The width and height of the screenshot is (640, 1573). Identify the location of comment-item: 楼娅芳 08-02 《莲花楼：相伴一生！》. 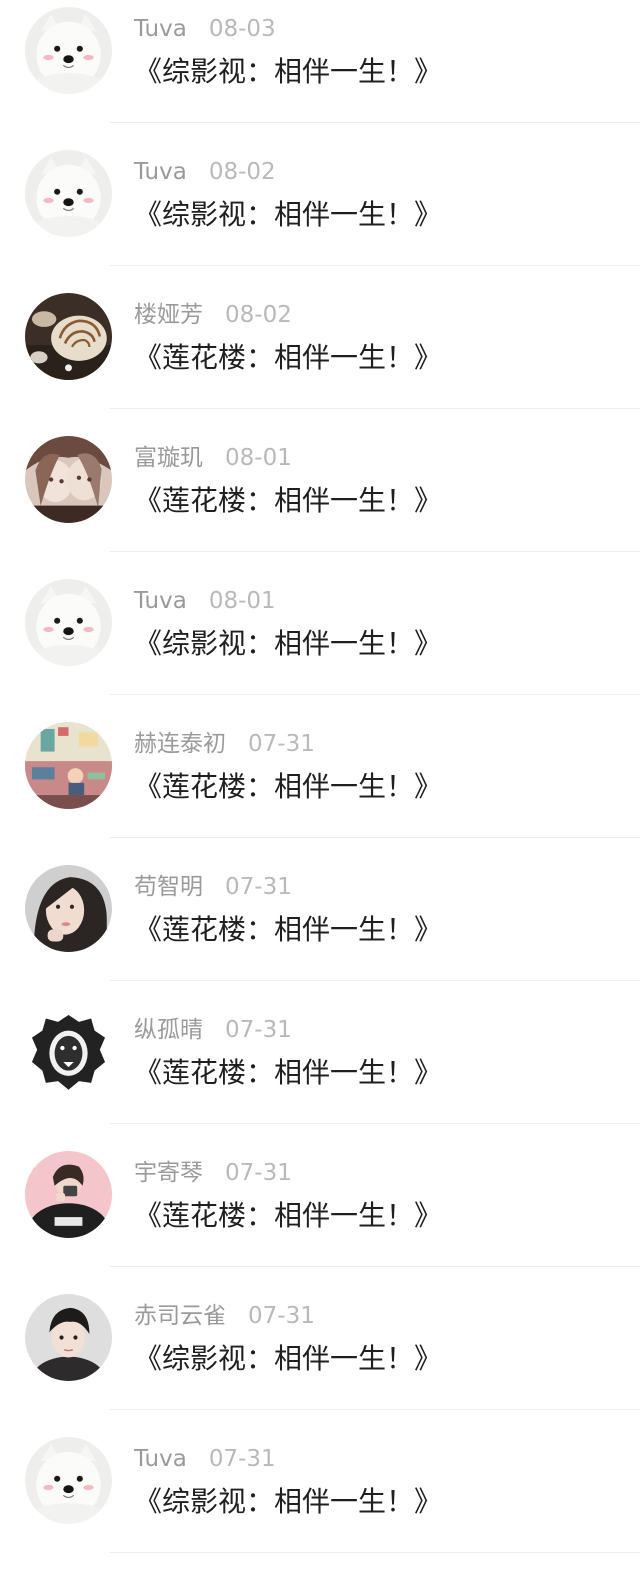
(320, 357).